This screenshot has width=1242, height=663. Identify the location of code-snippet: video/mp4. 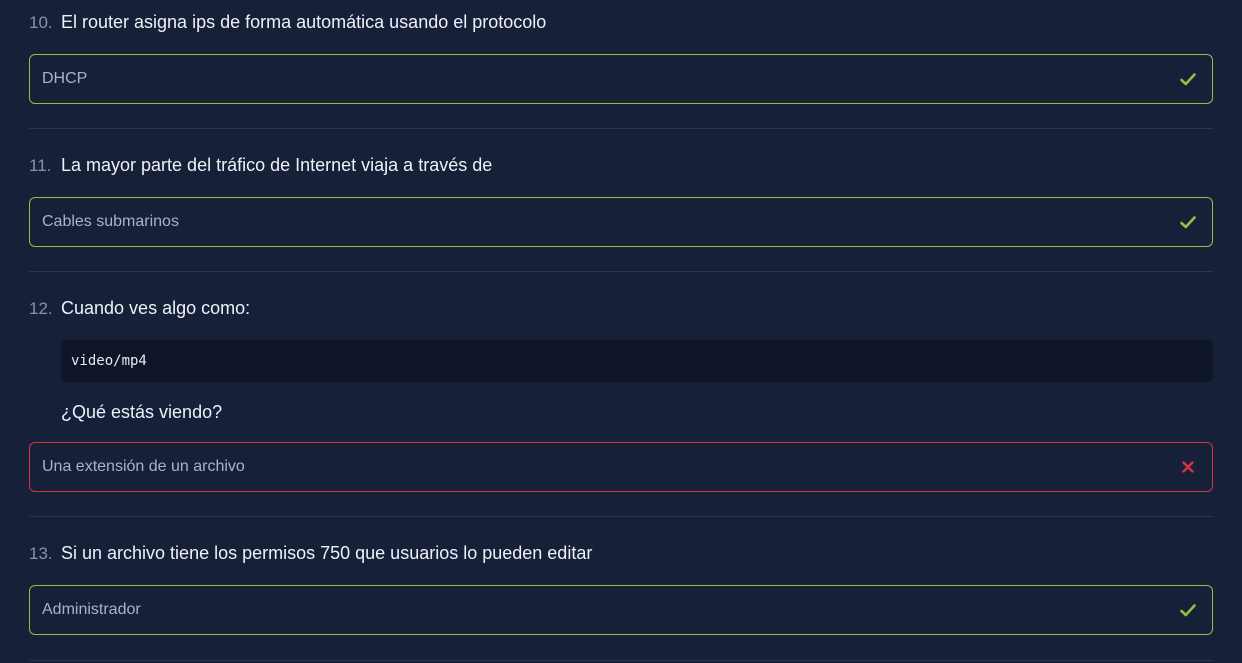
(637, 361).